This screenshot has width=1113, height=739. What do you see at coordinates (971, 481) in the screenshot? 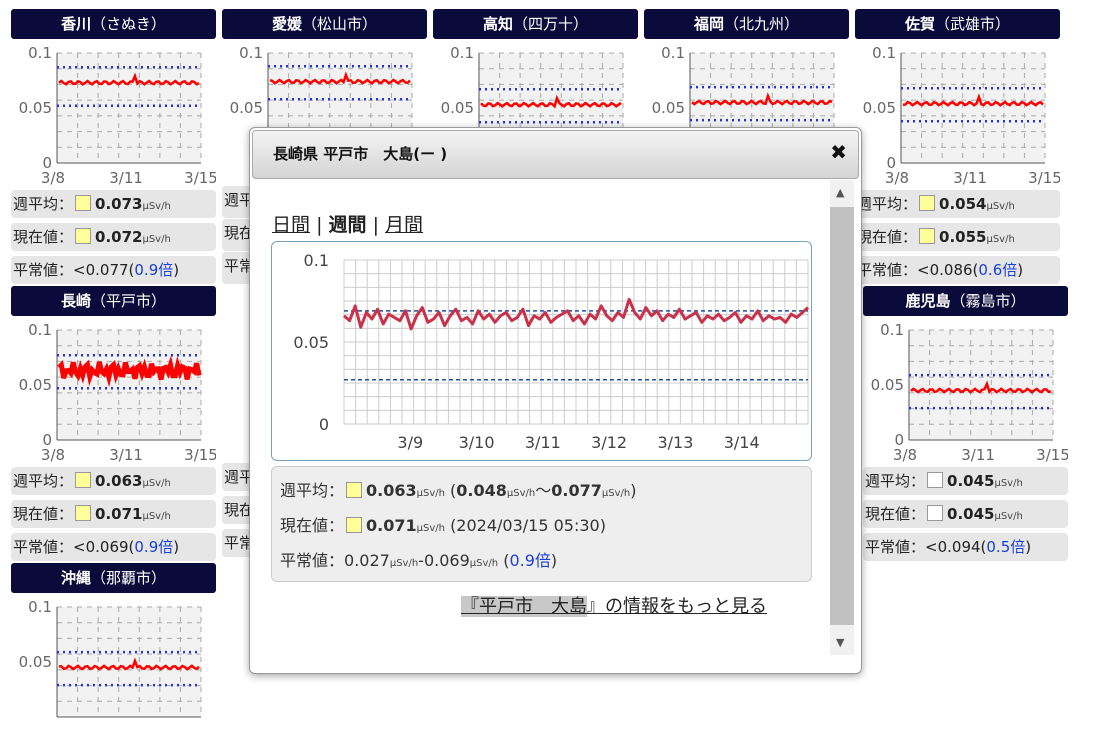
I see `week-average-value: 0.045` at bounding box center [971, 481].